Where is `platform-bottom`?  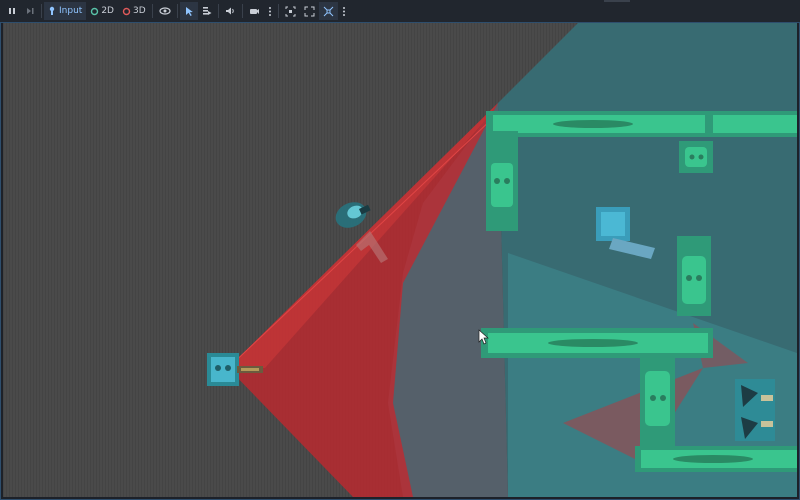 platform-bottom is located at coordinates (716, 459).